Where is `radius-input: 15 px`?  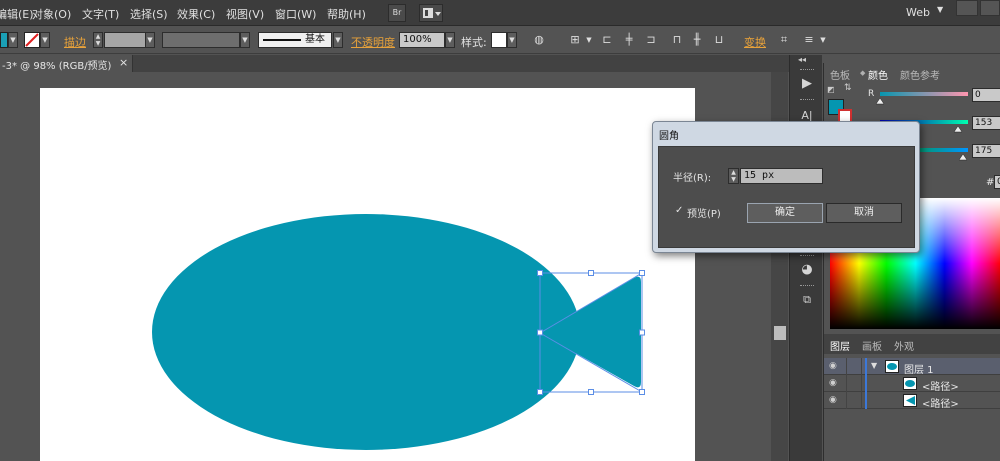
radius-input: 15 px is located at coordinates (781, 176).